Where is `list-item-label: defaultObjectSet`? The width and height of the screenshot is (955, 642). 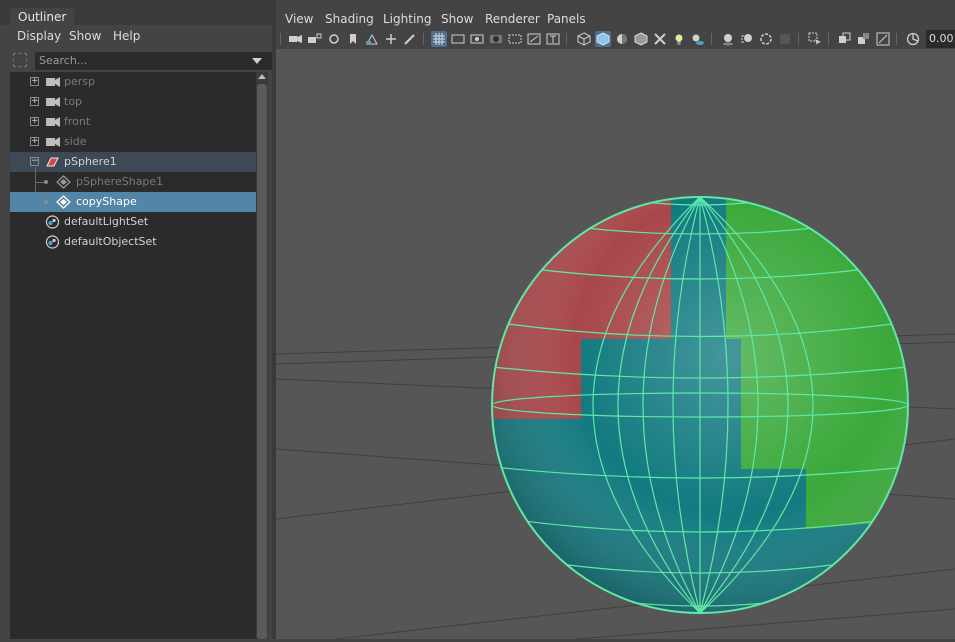 list-item-label: defaultObjectSet is located at coordinates (110, 241).